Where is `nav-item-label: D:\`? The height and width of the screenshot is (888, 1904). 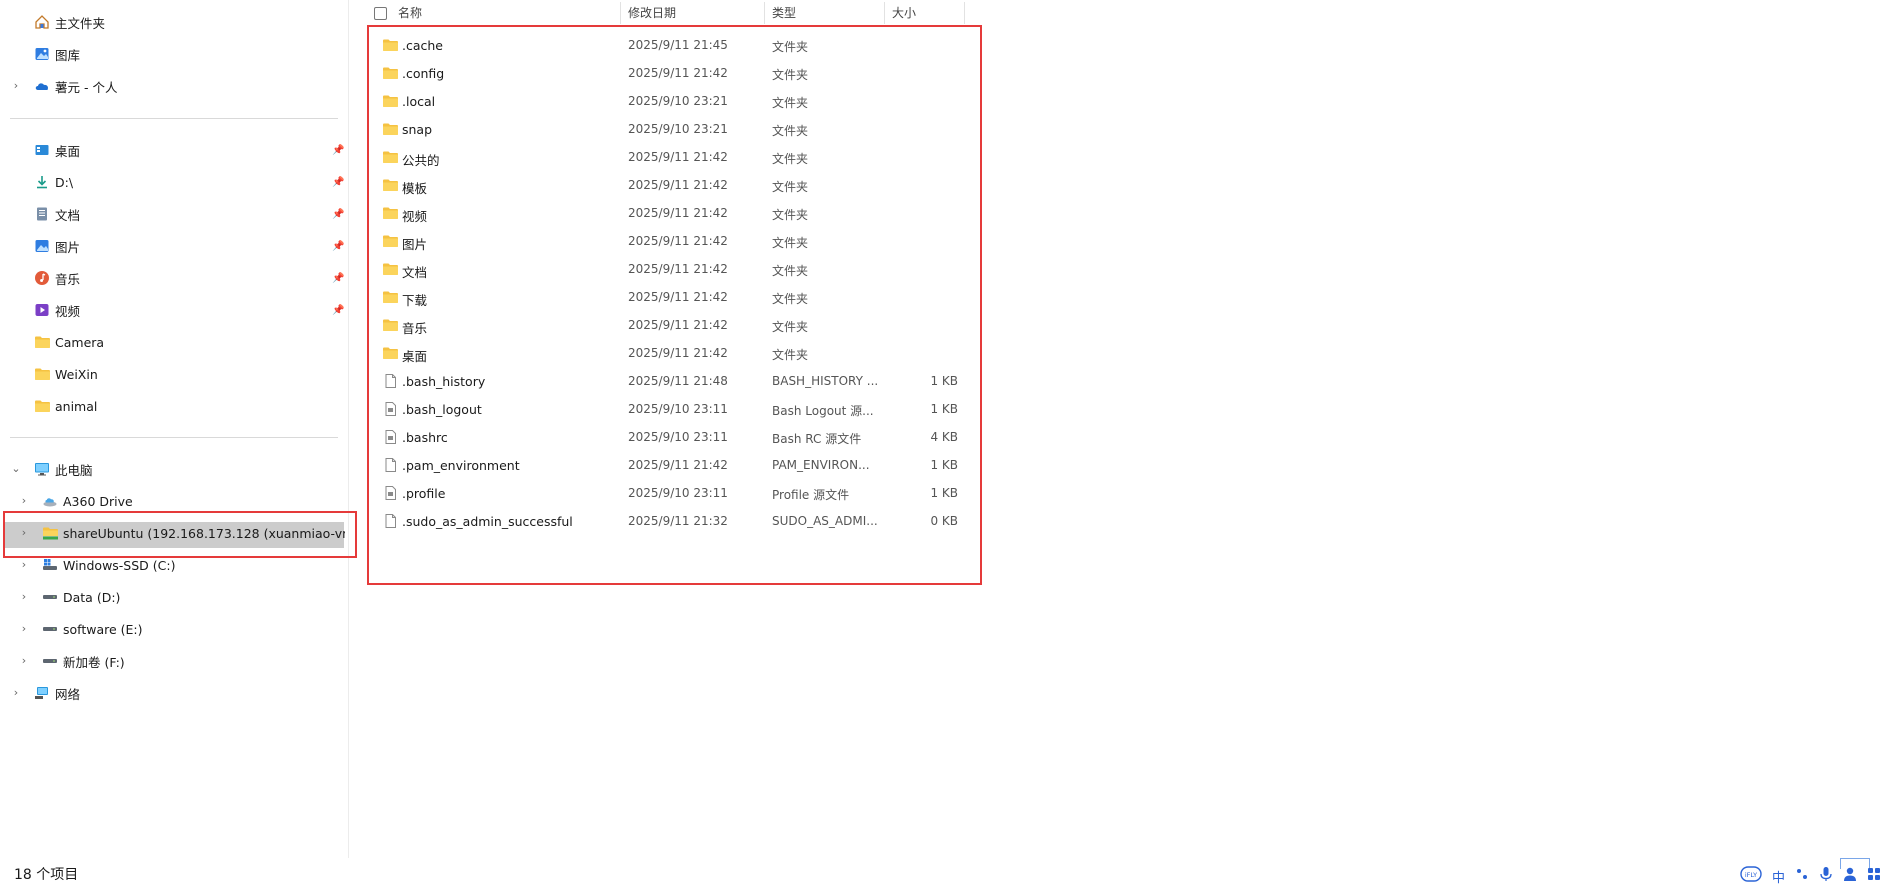 nav-item-label: D:\ is located at coordinates (64, 182).